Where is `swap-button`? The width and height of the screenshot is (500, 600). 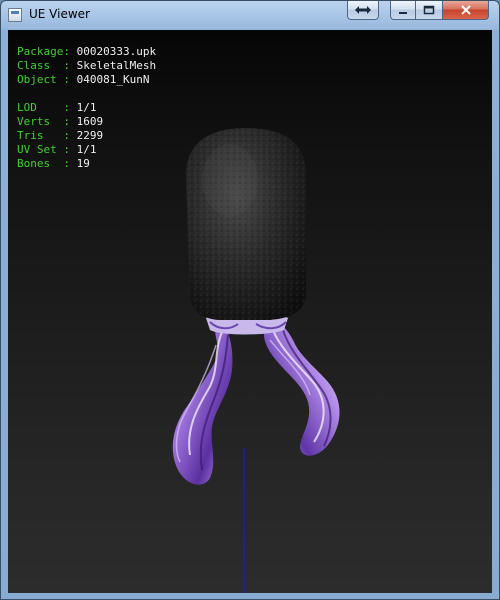 swap-button is located at coordinates (363, 10).